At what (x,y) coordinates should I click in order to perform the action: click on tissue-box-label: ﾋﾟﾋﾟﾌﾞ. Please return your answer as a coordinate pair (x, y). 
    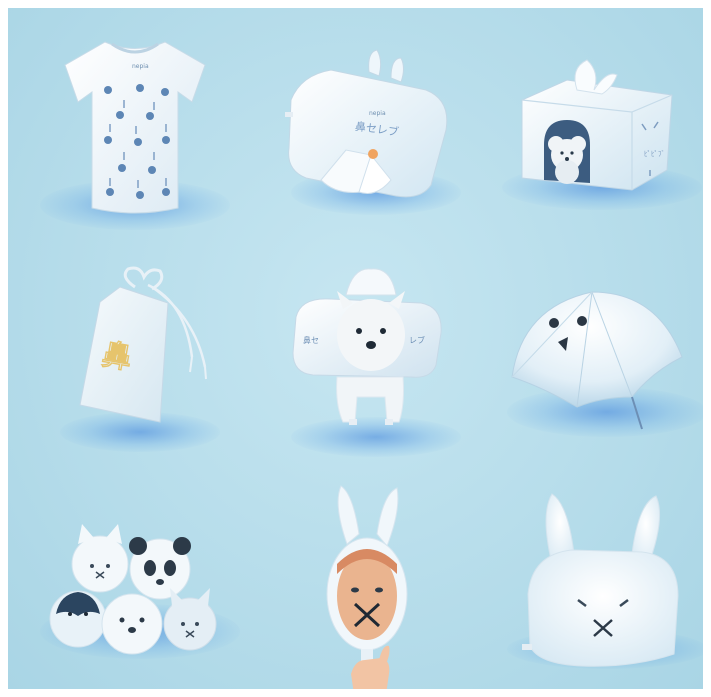
    Looking at the image, I should click on (654, 154).